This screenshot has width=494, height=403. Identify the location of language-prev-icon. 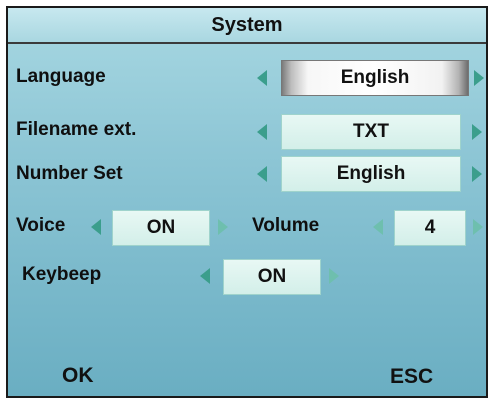
(262, 78).